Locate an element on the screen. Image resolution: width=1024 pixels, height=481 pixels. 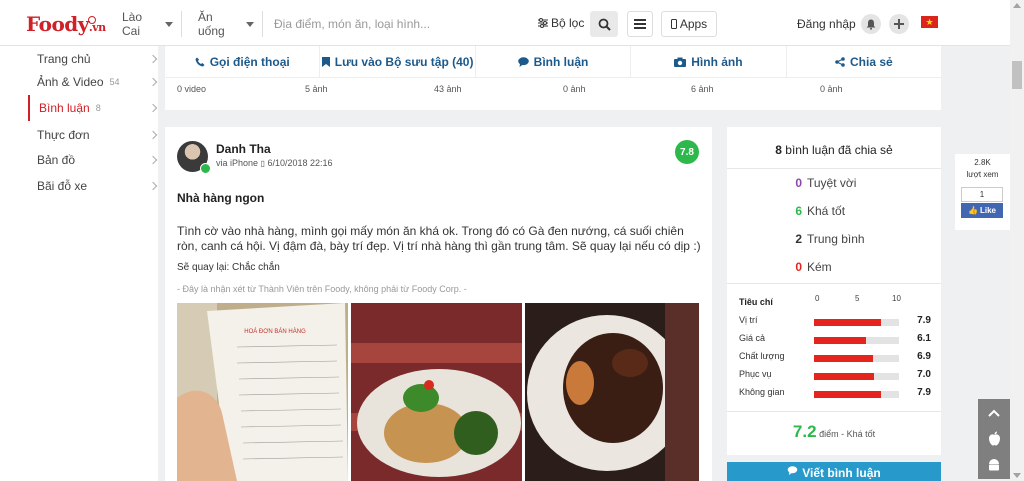
category-select-value: Ăn uống is located at coordinates (211, 24).